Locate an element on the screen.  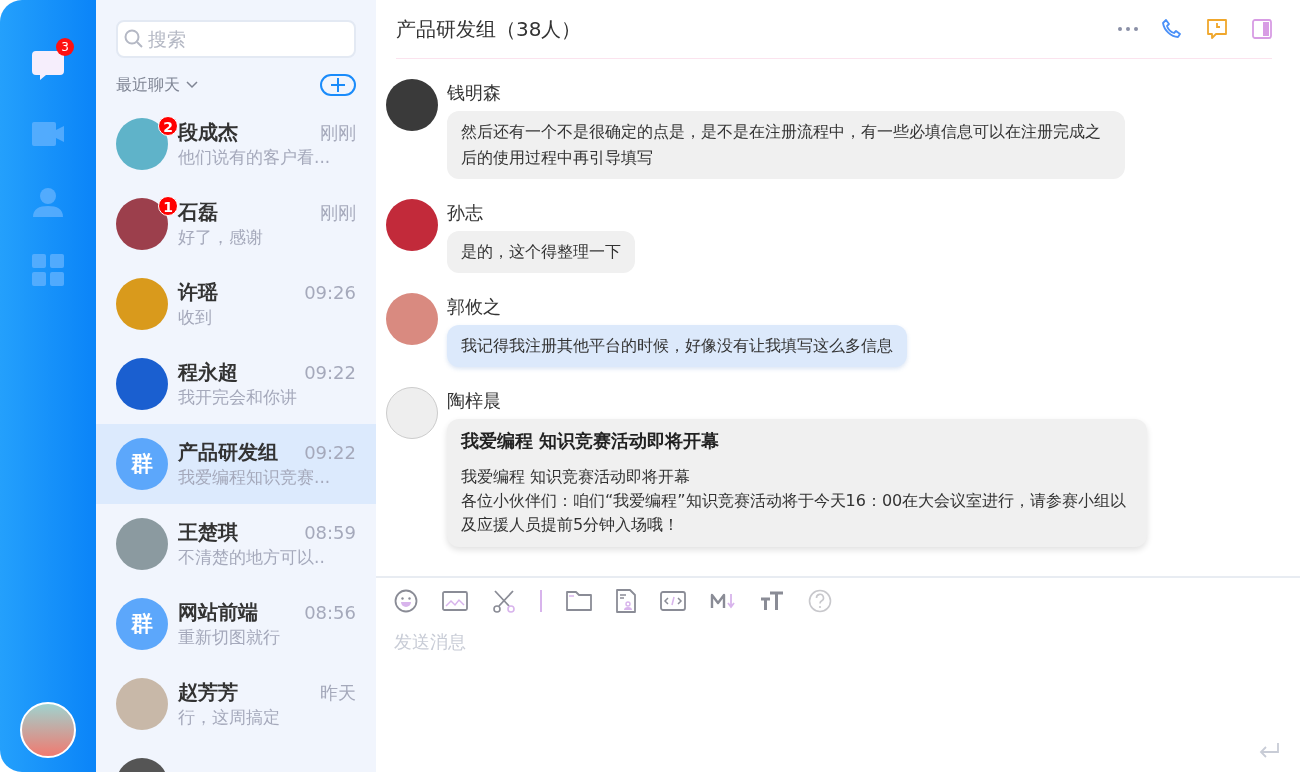
document-icon is located at coordinates (626, 601).